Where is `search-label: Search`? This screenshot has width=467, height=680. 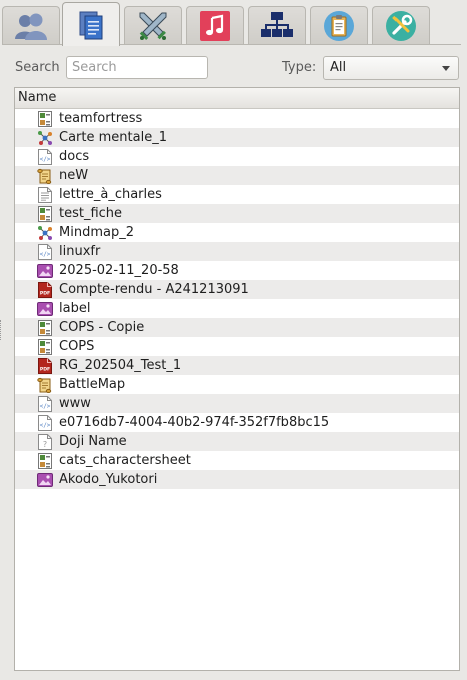 search-label: Search is located at coordinates (37, 67).